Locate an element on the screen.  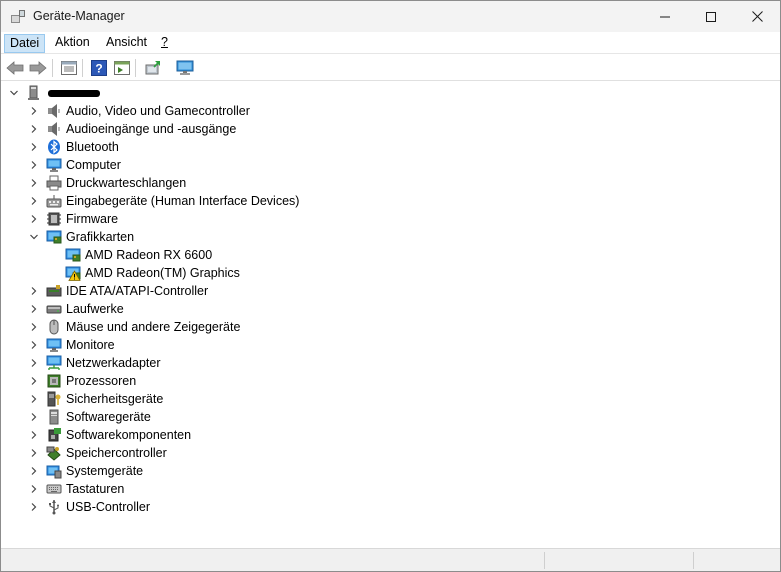
firmware-icon is located at coordinates (54, 219).